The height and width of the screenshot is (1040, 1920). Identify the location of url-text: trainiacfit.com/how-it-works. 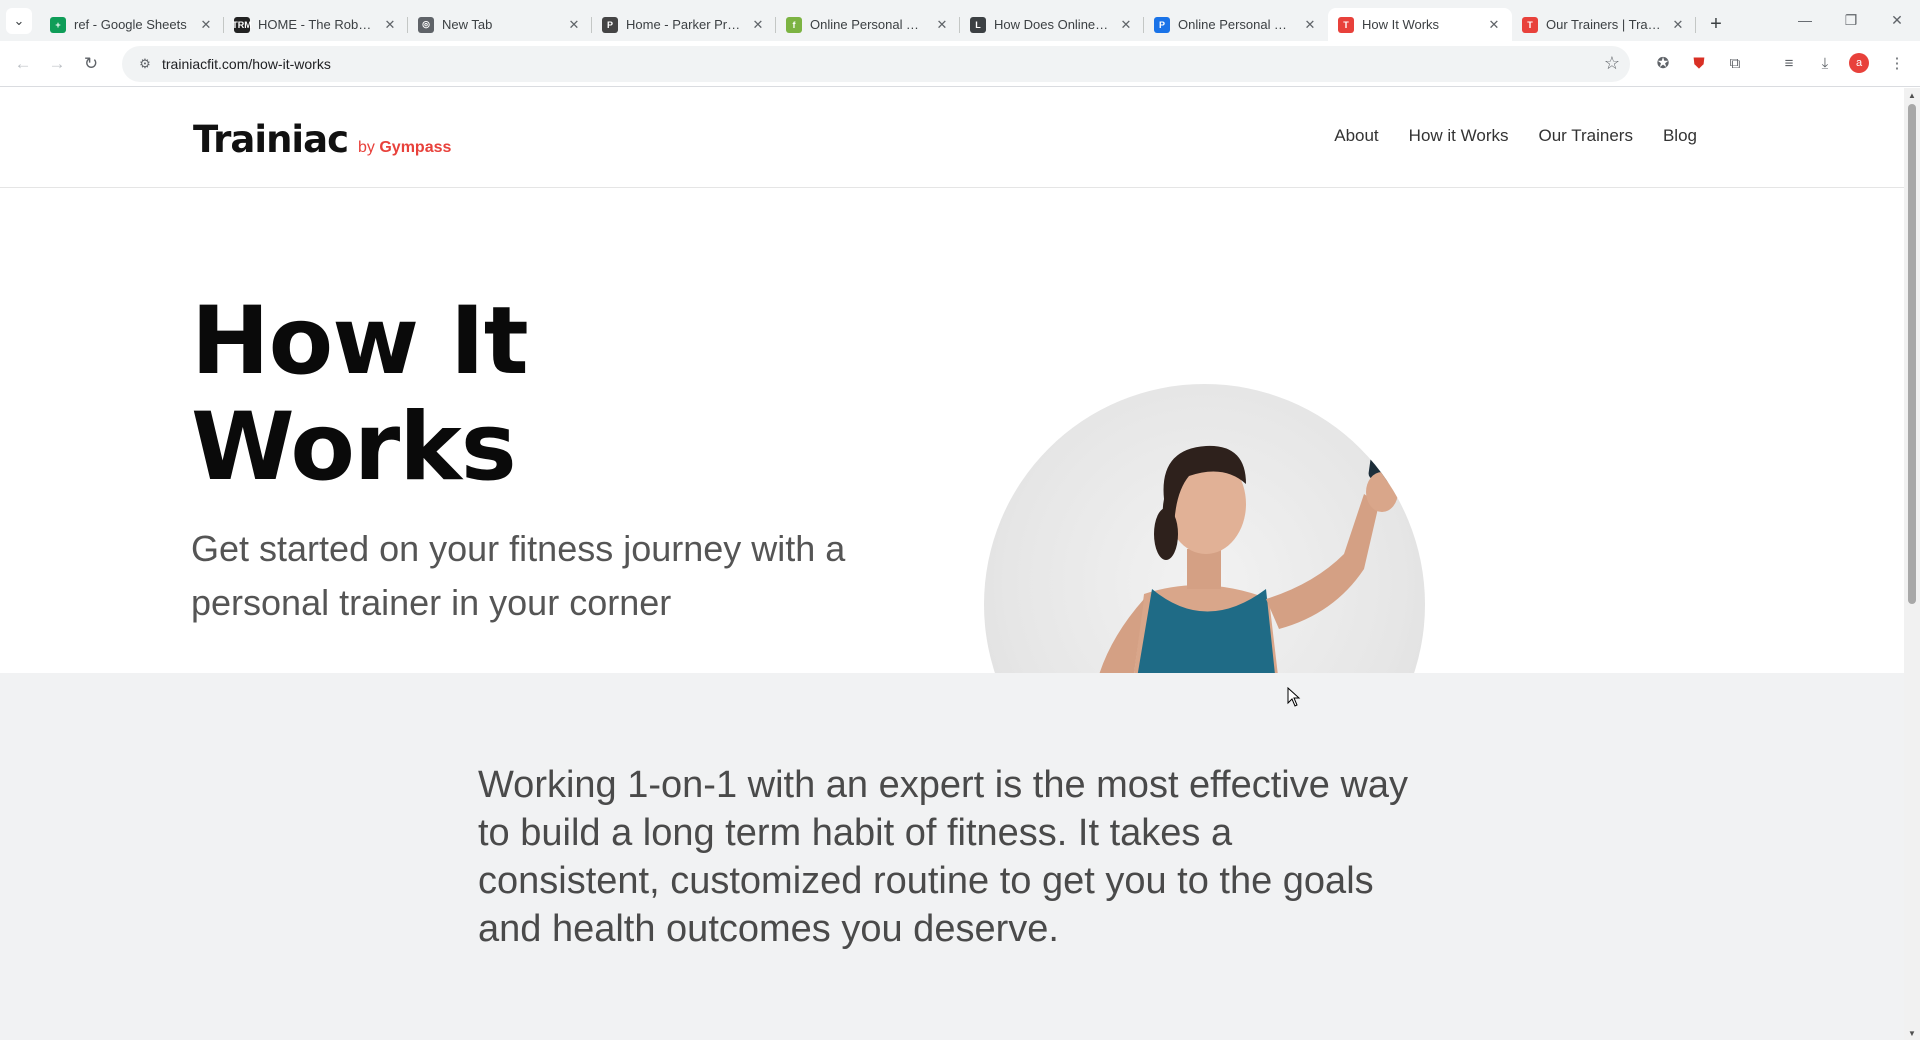
(246, 64).